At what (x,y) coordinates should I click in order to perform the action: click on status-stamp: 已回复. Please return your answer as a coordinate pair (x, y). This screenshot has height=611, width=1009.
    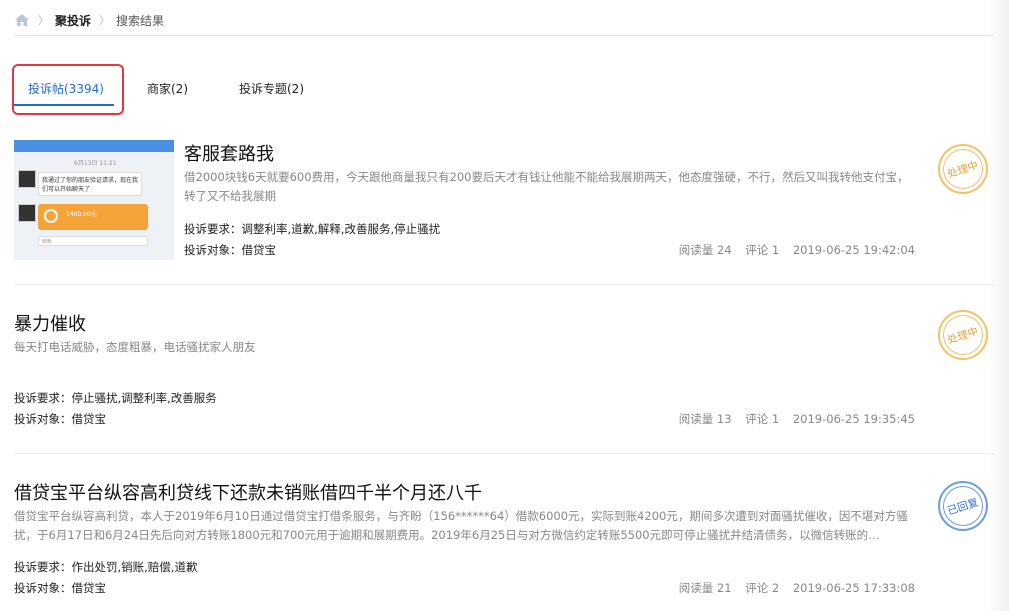
    Looking at the image, I should click on (963, 506).